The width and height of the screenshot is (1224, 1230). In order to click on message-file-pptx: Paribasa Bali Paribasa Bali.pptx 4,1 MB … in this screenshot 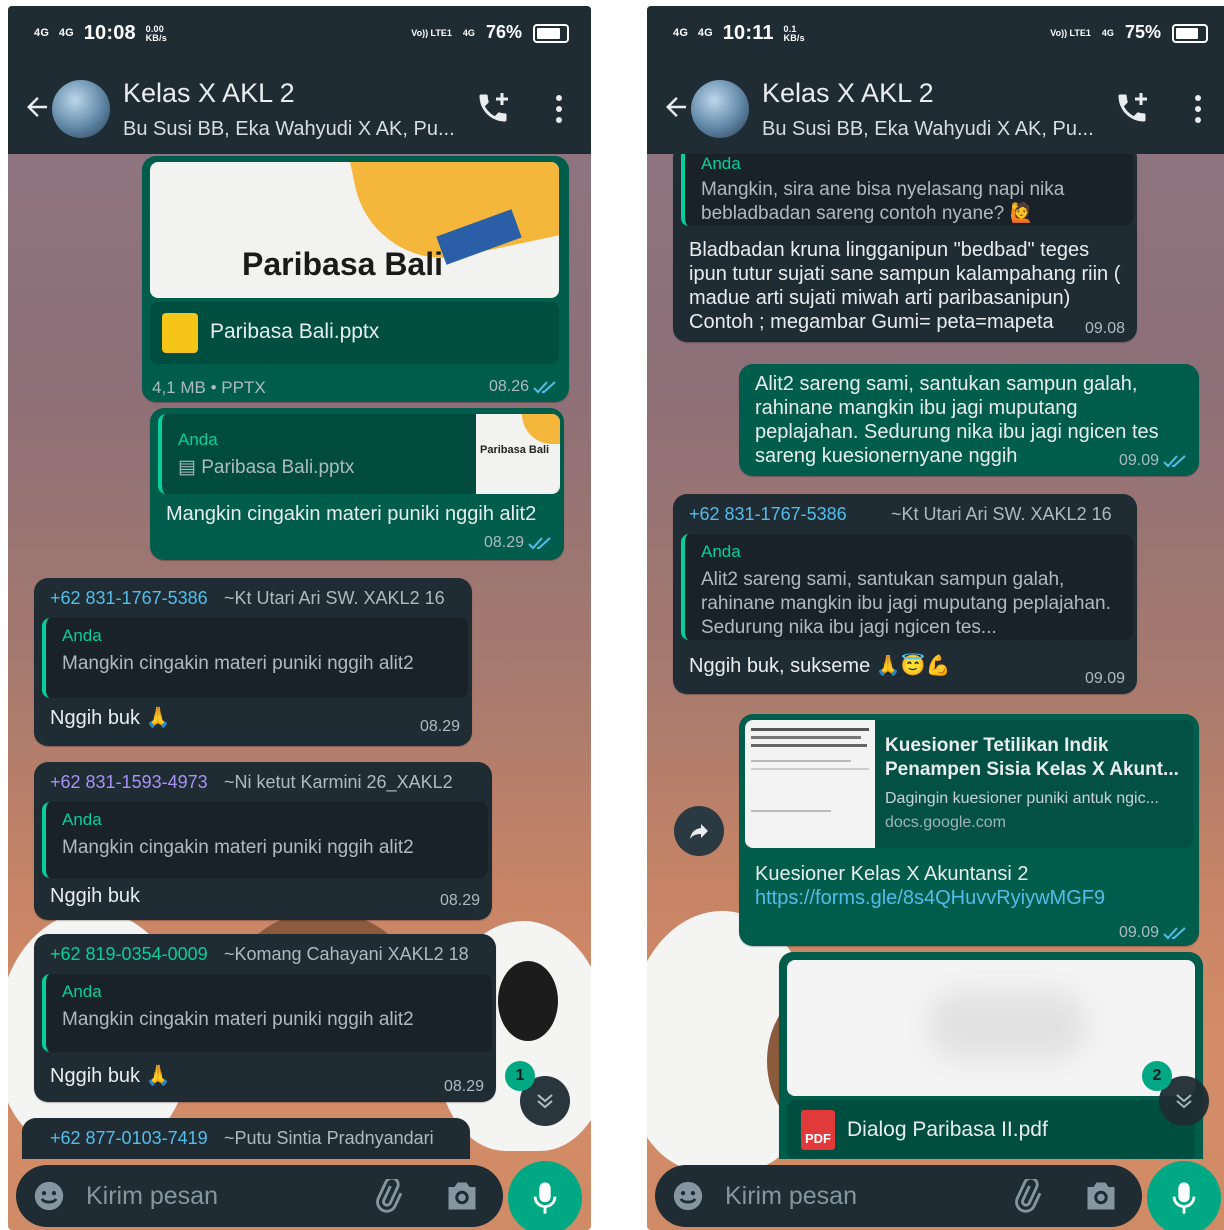, I will do `click(355, 279)`.